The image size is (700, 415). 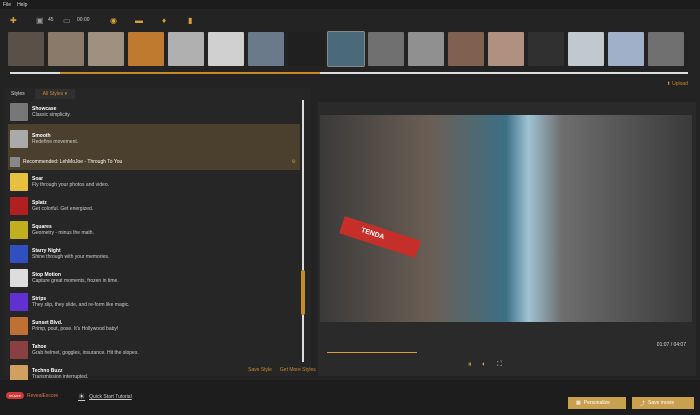 I want to click on styles-scrollbar, so click(x=303, y=231).